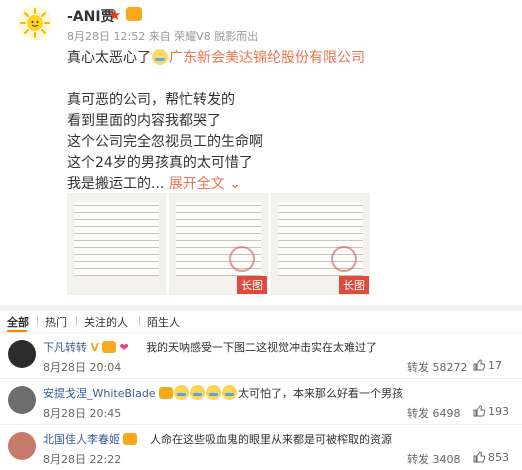 Image resolution: width=522 pixels, height=470 pixels. I want to click on repost-button: 转发 6498, so click(434, 413).